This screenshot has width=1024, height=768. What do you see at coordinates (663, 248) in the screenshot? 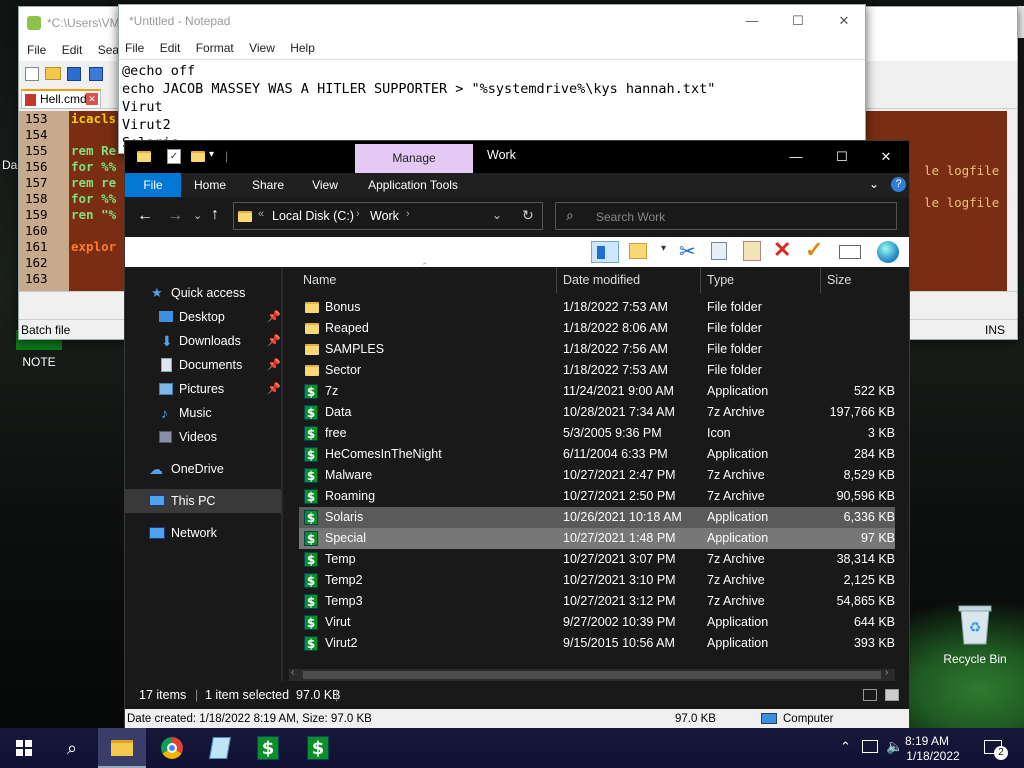
I see `view-dropdown-icon: ▾` at bounding box center [663, 248].